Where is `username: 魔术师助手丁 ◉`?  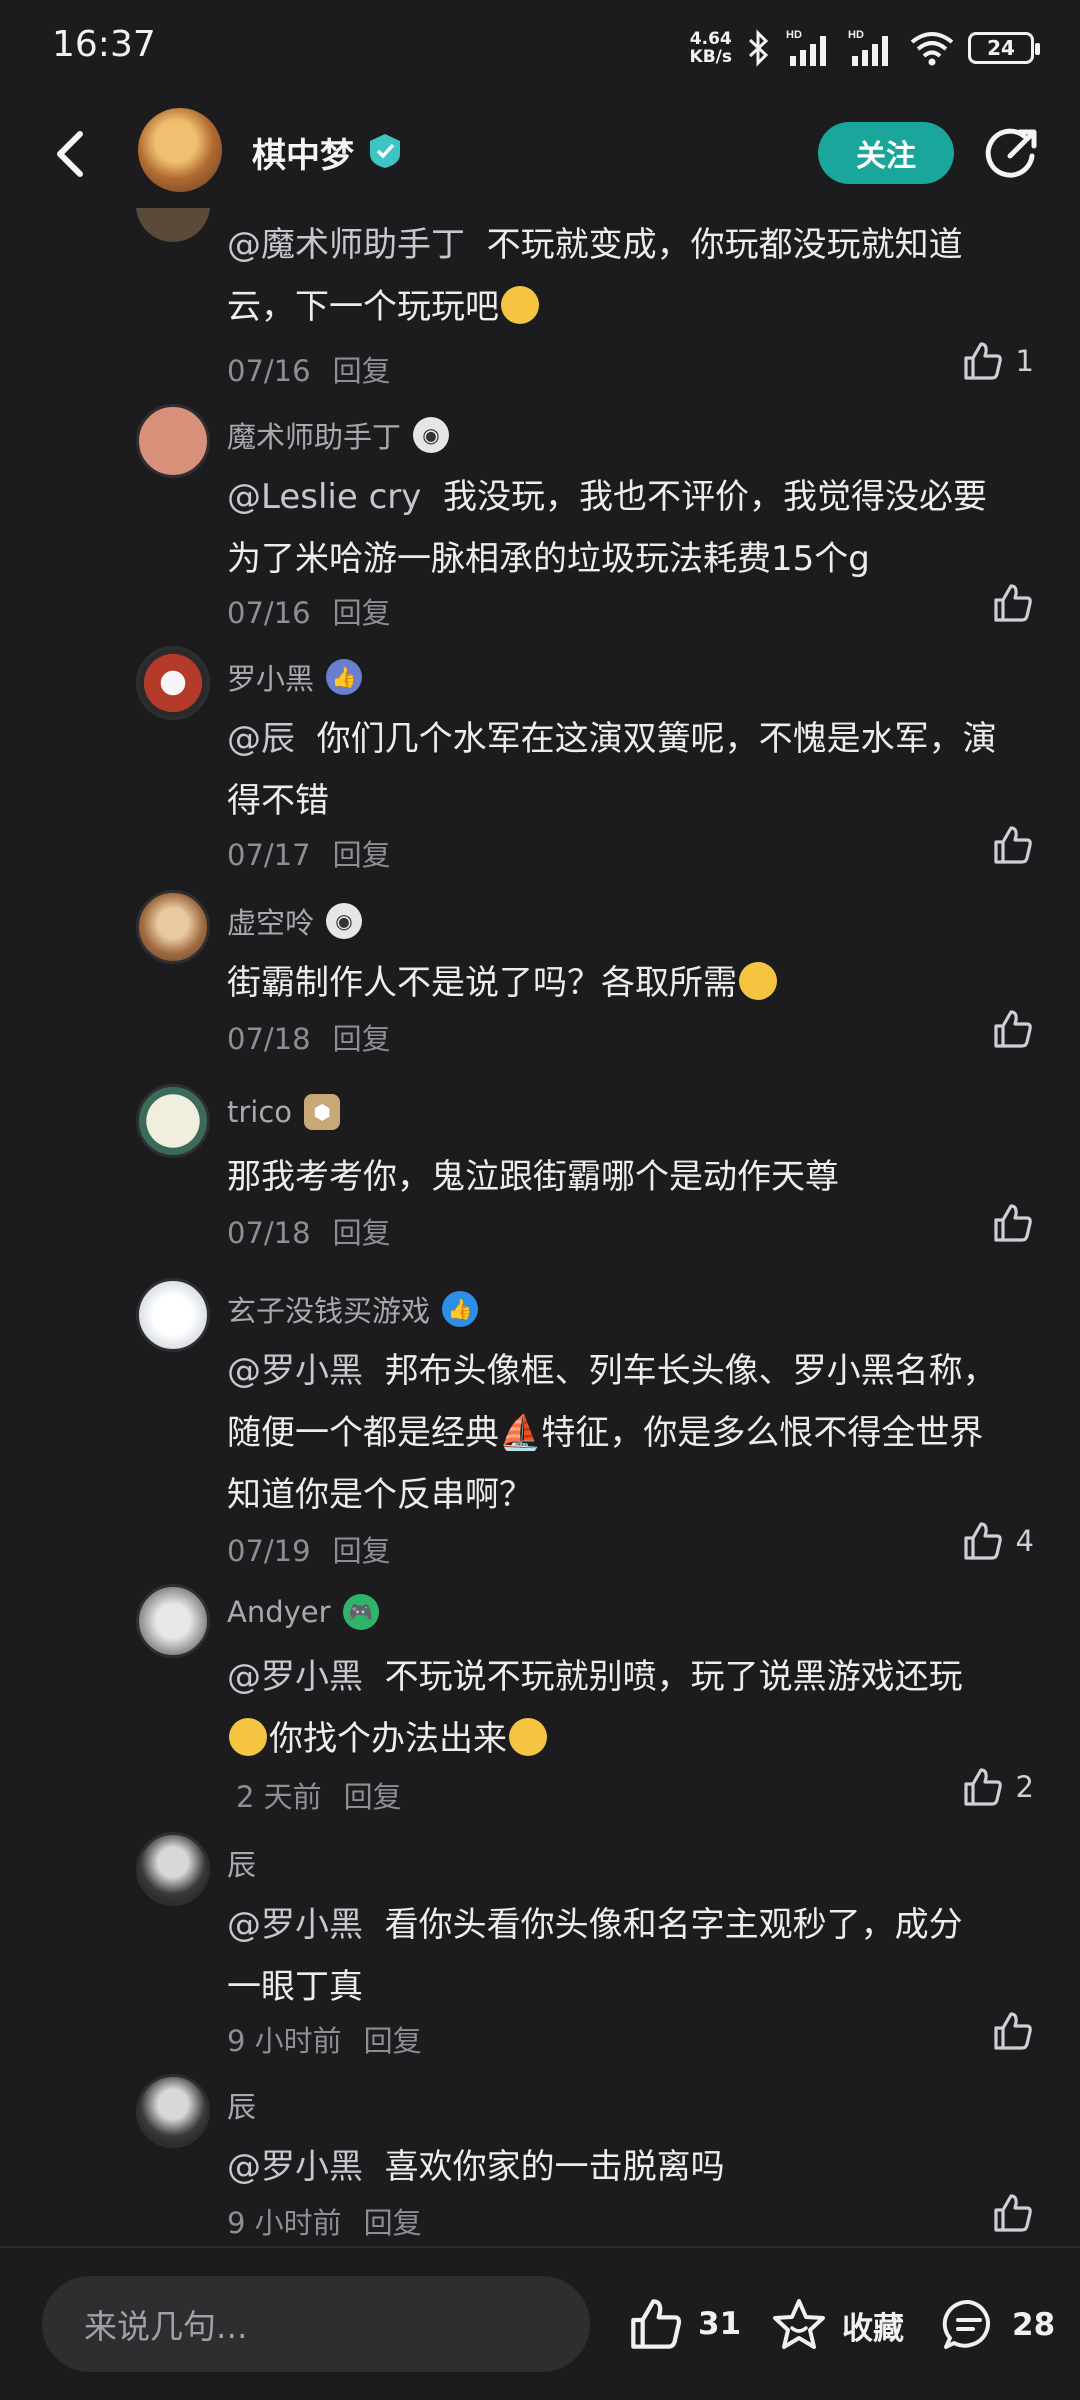
username: 魔术师助手丁 ◉ is located at coordinates (338, 435).